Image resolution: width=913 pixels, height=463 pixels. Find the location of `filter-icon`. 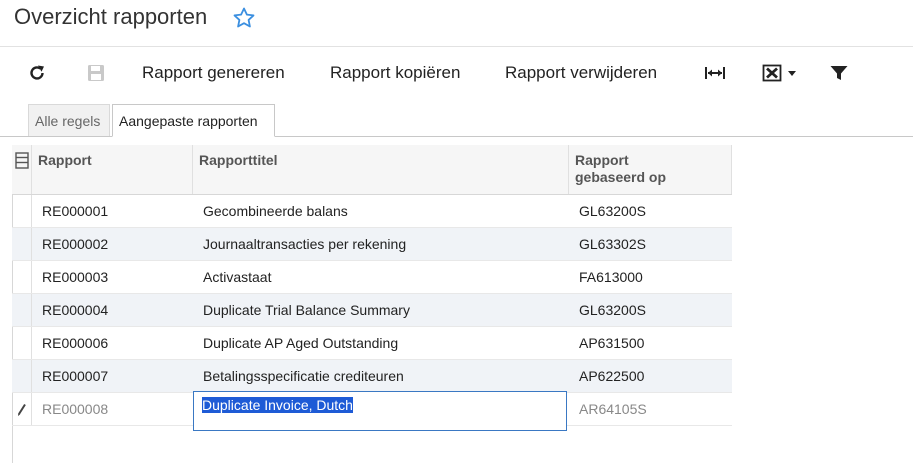

filter-icon is located at coordinates (839, 73).